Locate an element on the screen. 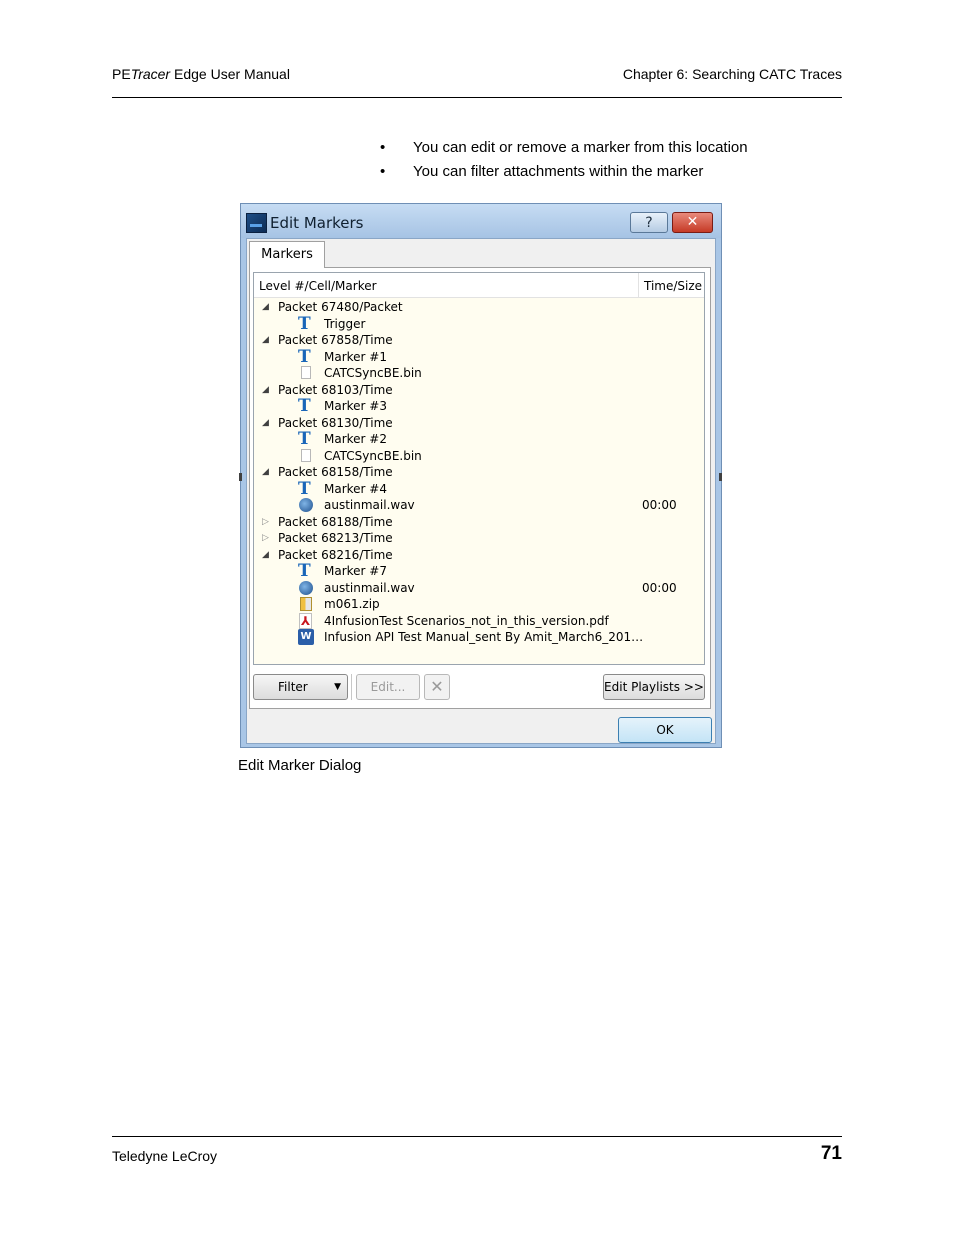  app-icon is located at coordinates (256, 223).